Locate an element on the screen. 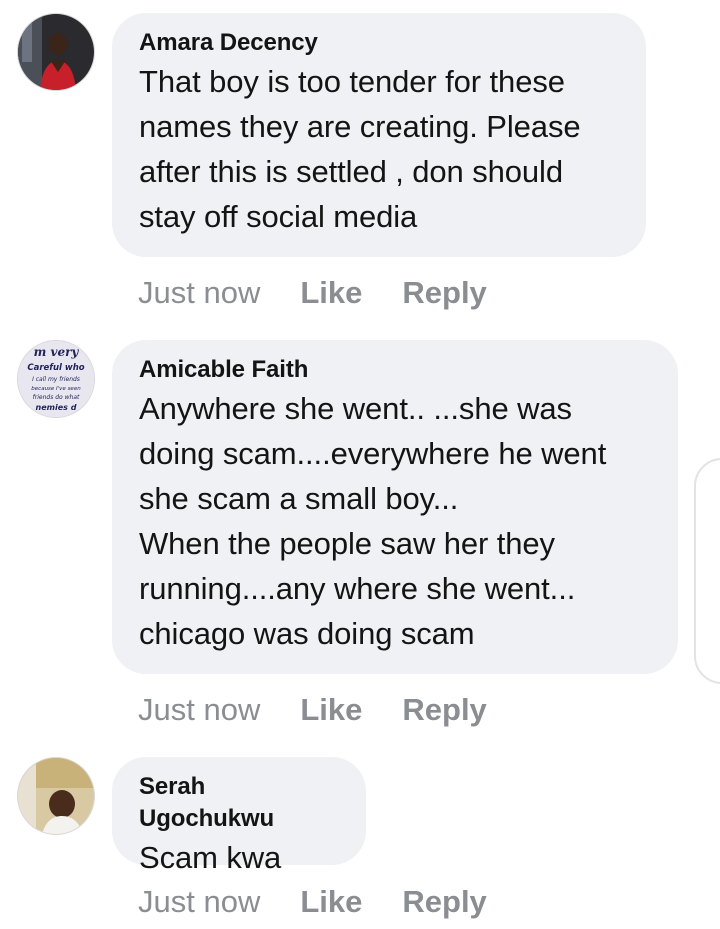  comment-bubble: Serah Ugochukwu Scam kwa is located at coordinates (239, 816).